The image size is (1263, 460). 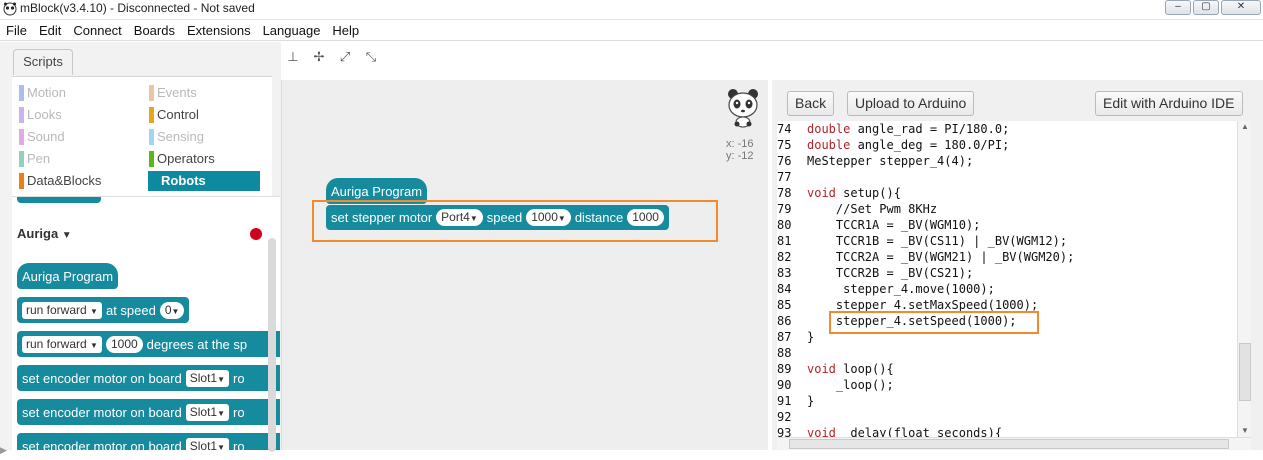 What do you see at coordinates (293, 57) in the screenshot?
I see `stamp-icon: ⊥` at bounding box center [293, 57].